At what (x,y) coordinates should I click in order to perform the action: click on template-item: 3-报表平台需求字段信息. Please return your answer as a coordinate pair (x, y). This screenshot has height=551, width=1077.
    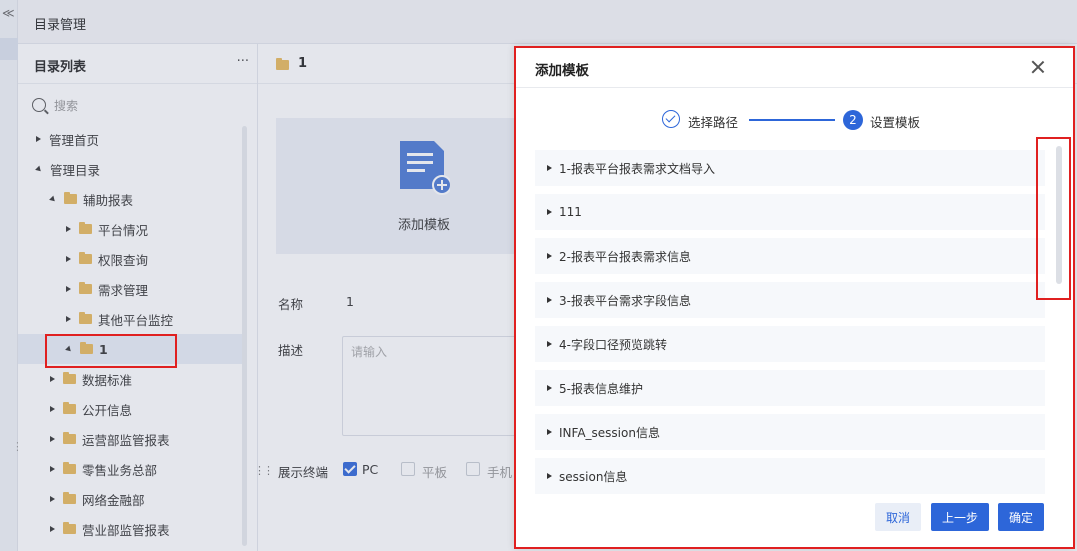
    Looking at the image, I should click on (790, 300).